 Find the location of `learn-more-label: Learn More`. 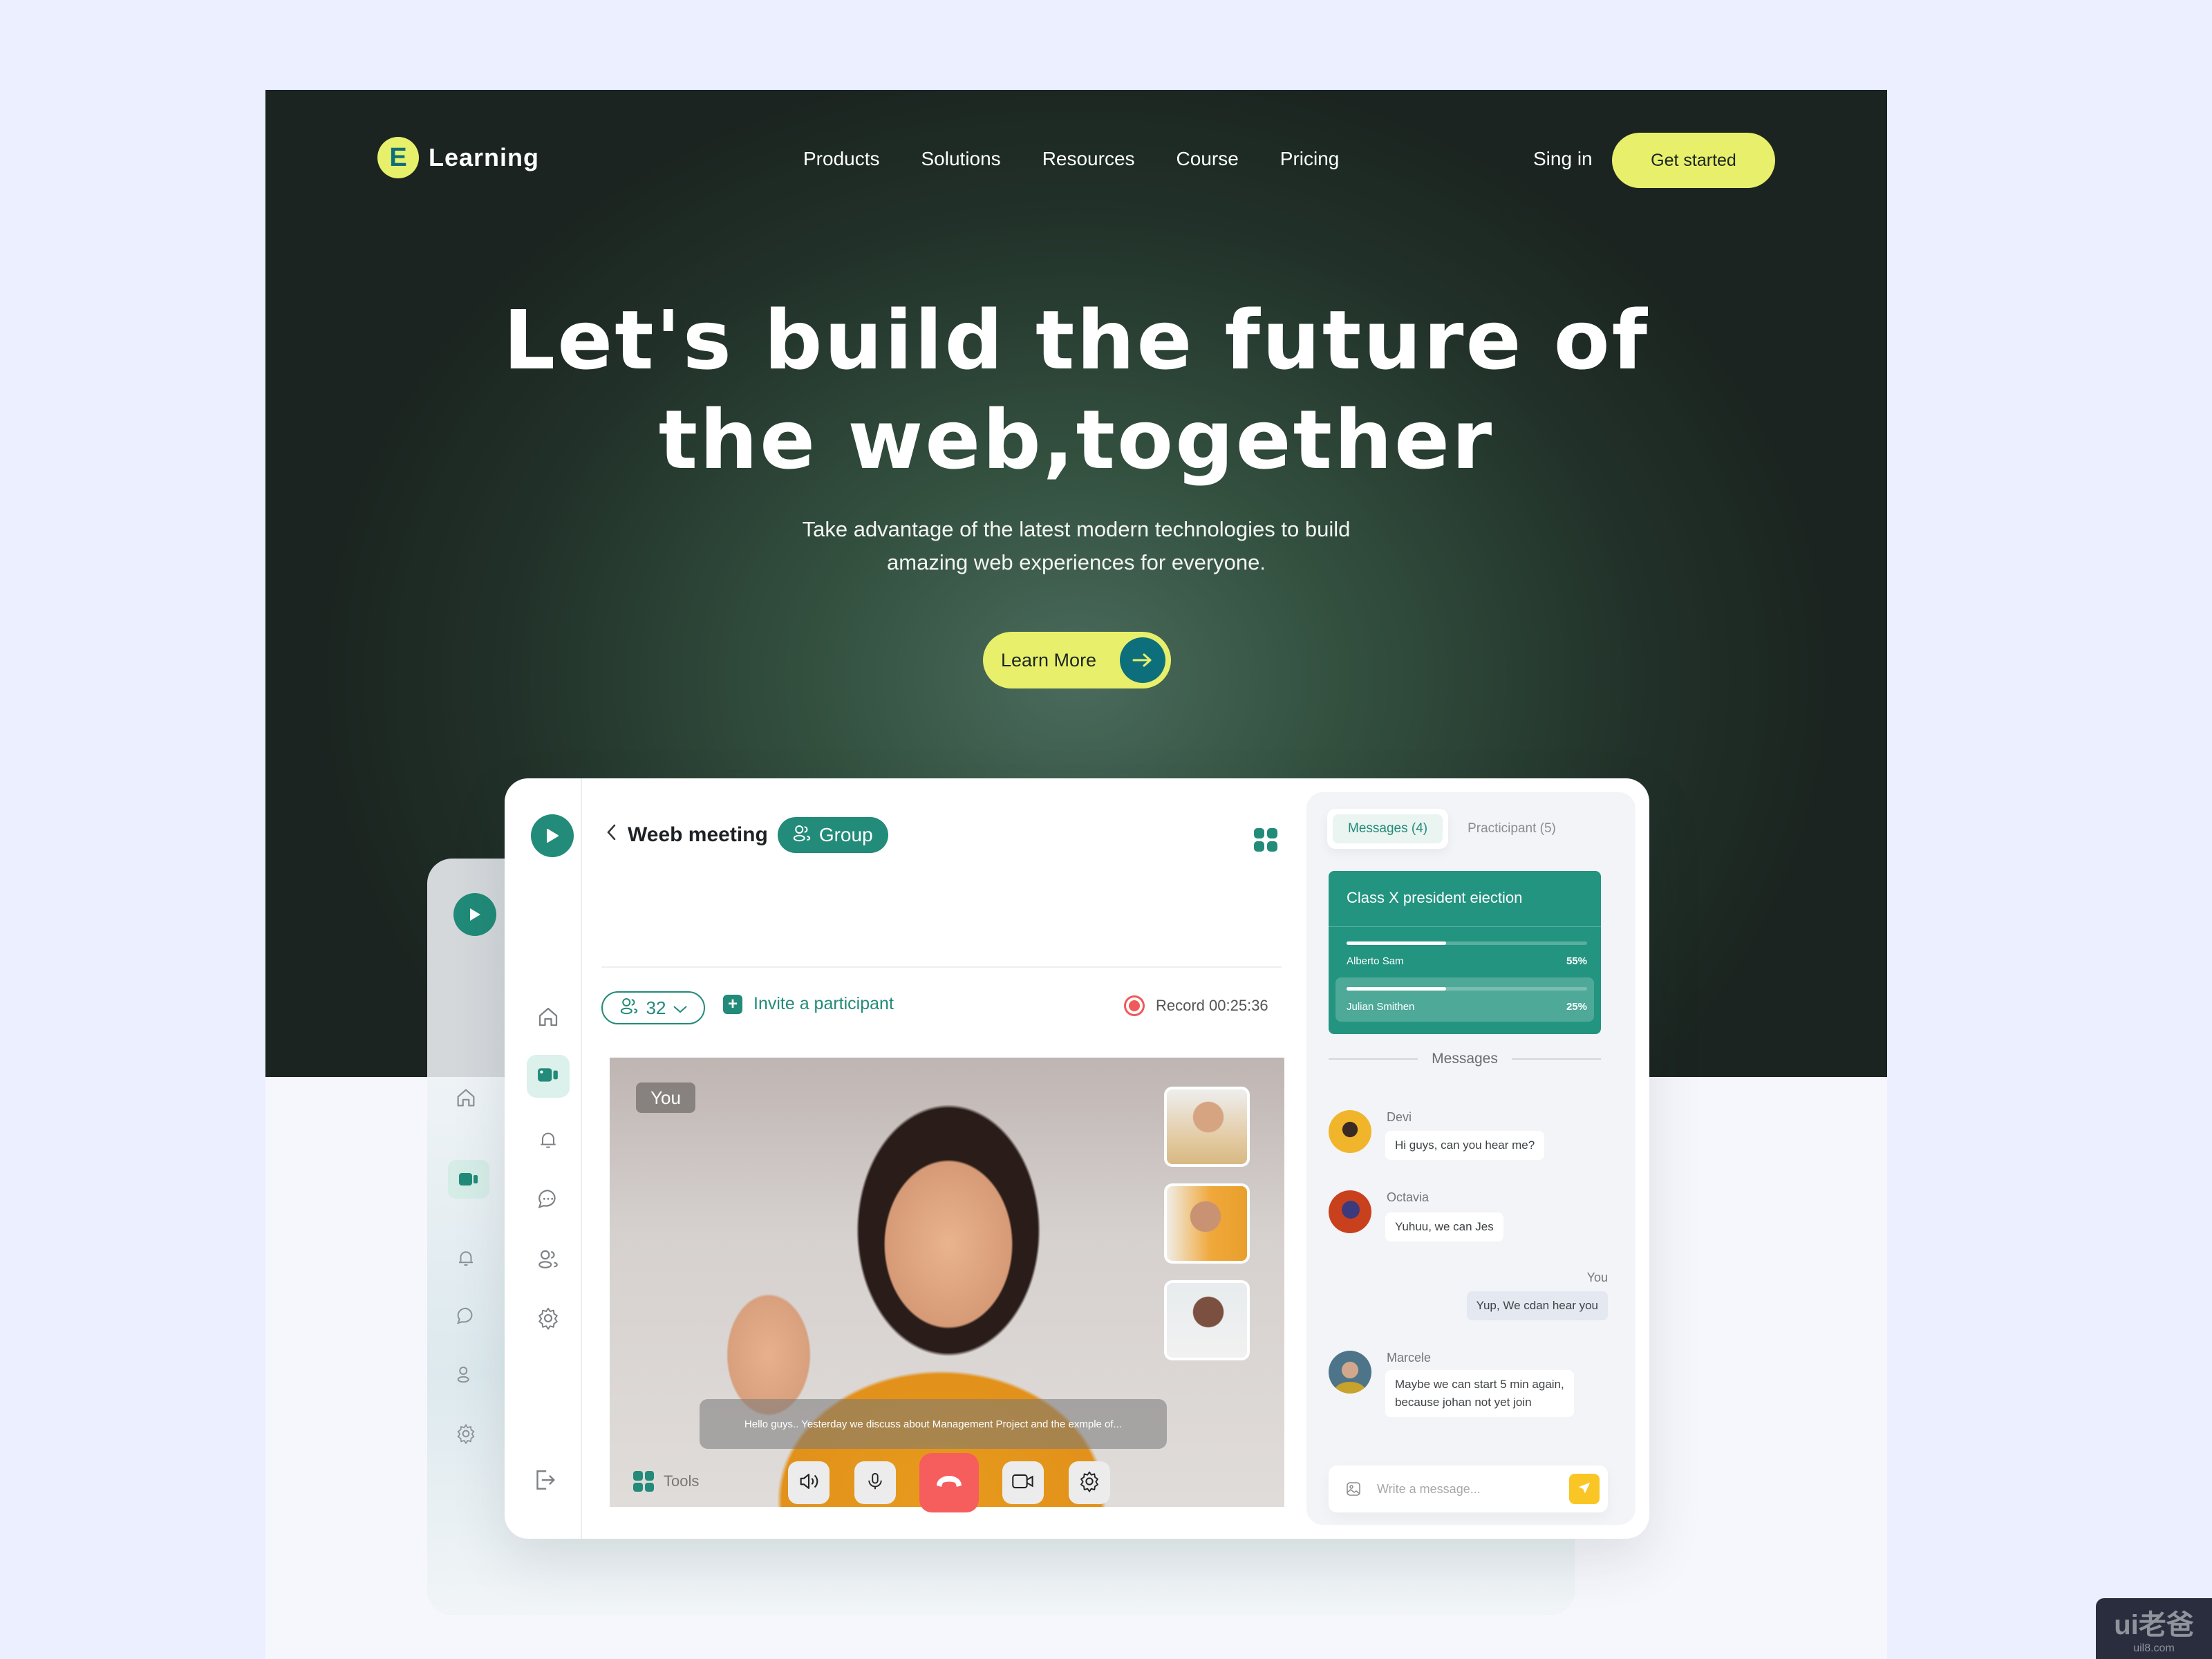

learn-more-label: Learn More is located at coordinates (1049, 660).